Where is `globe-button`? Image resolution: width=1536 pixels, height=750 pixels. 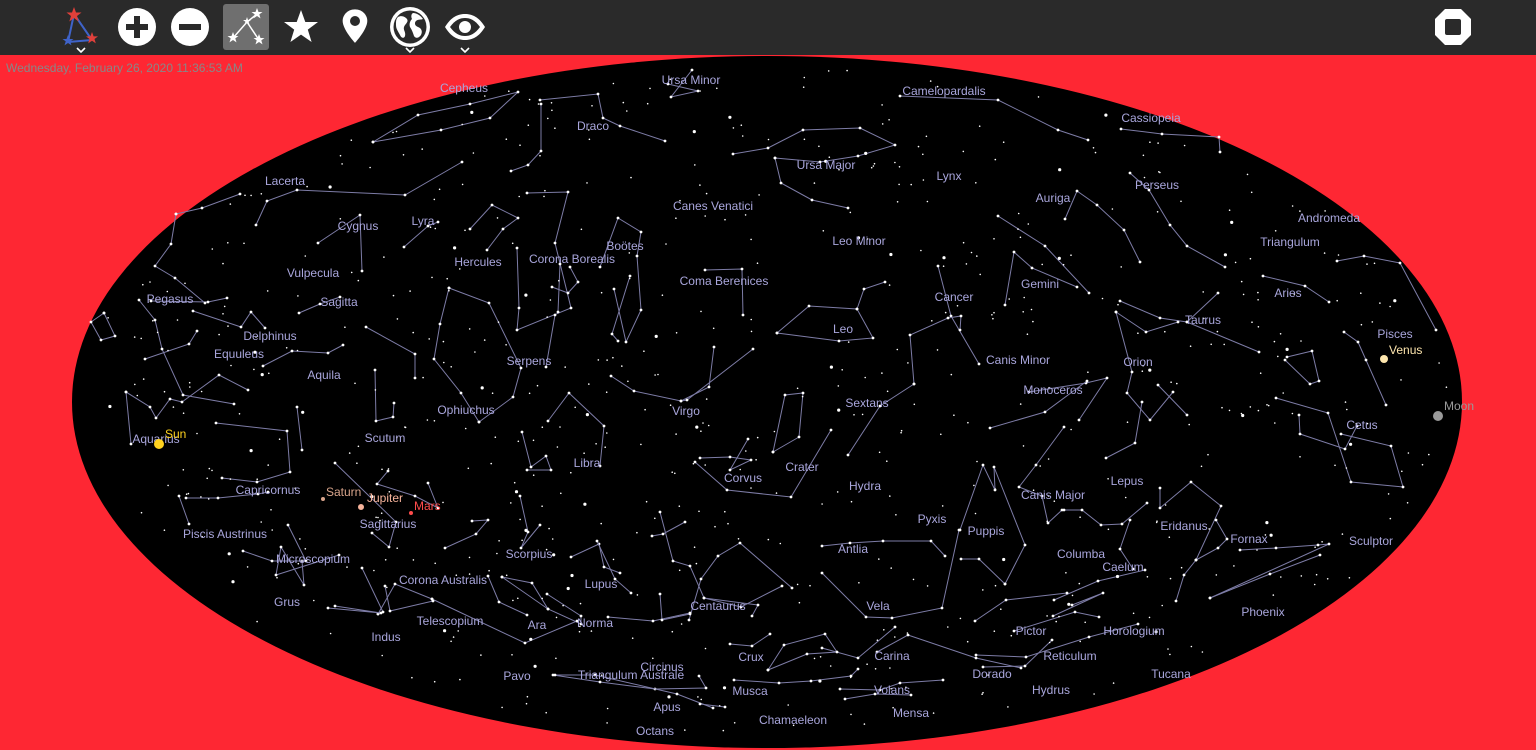 globe-button is located at coordinates (410, 28).